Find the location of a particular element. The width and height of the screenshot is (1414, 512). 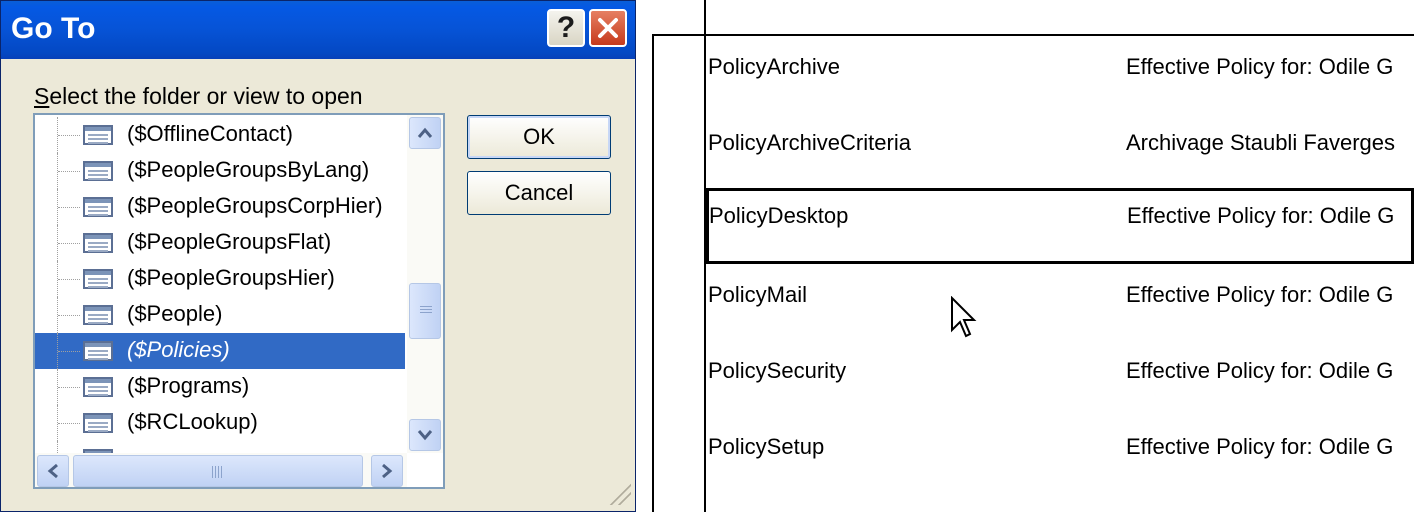

tree-item: ($Policies) is located at coordinates (220, 351).